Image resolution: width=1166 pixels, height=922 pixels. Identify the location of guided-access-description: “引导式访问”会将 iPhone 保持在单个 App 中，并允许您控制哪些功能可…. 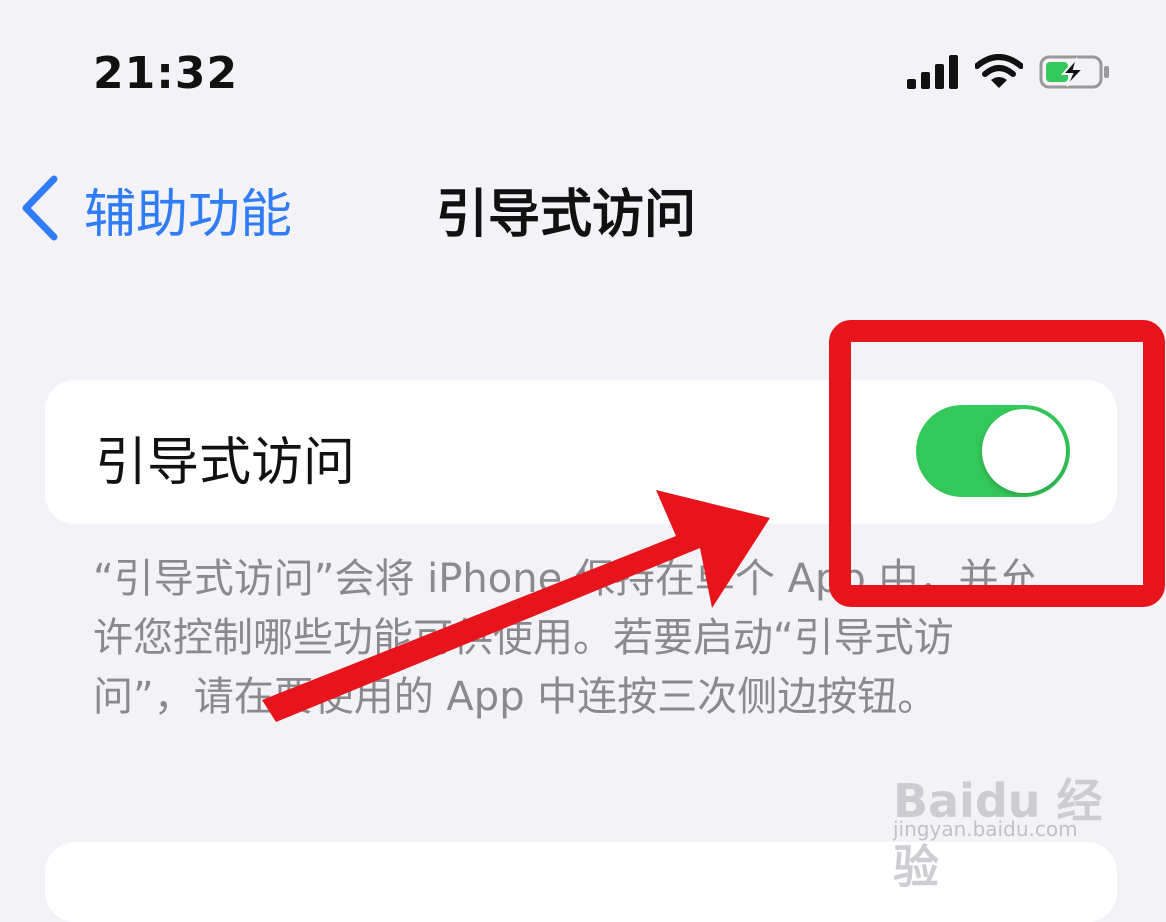
(566, 638).